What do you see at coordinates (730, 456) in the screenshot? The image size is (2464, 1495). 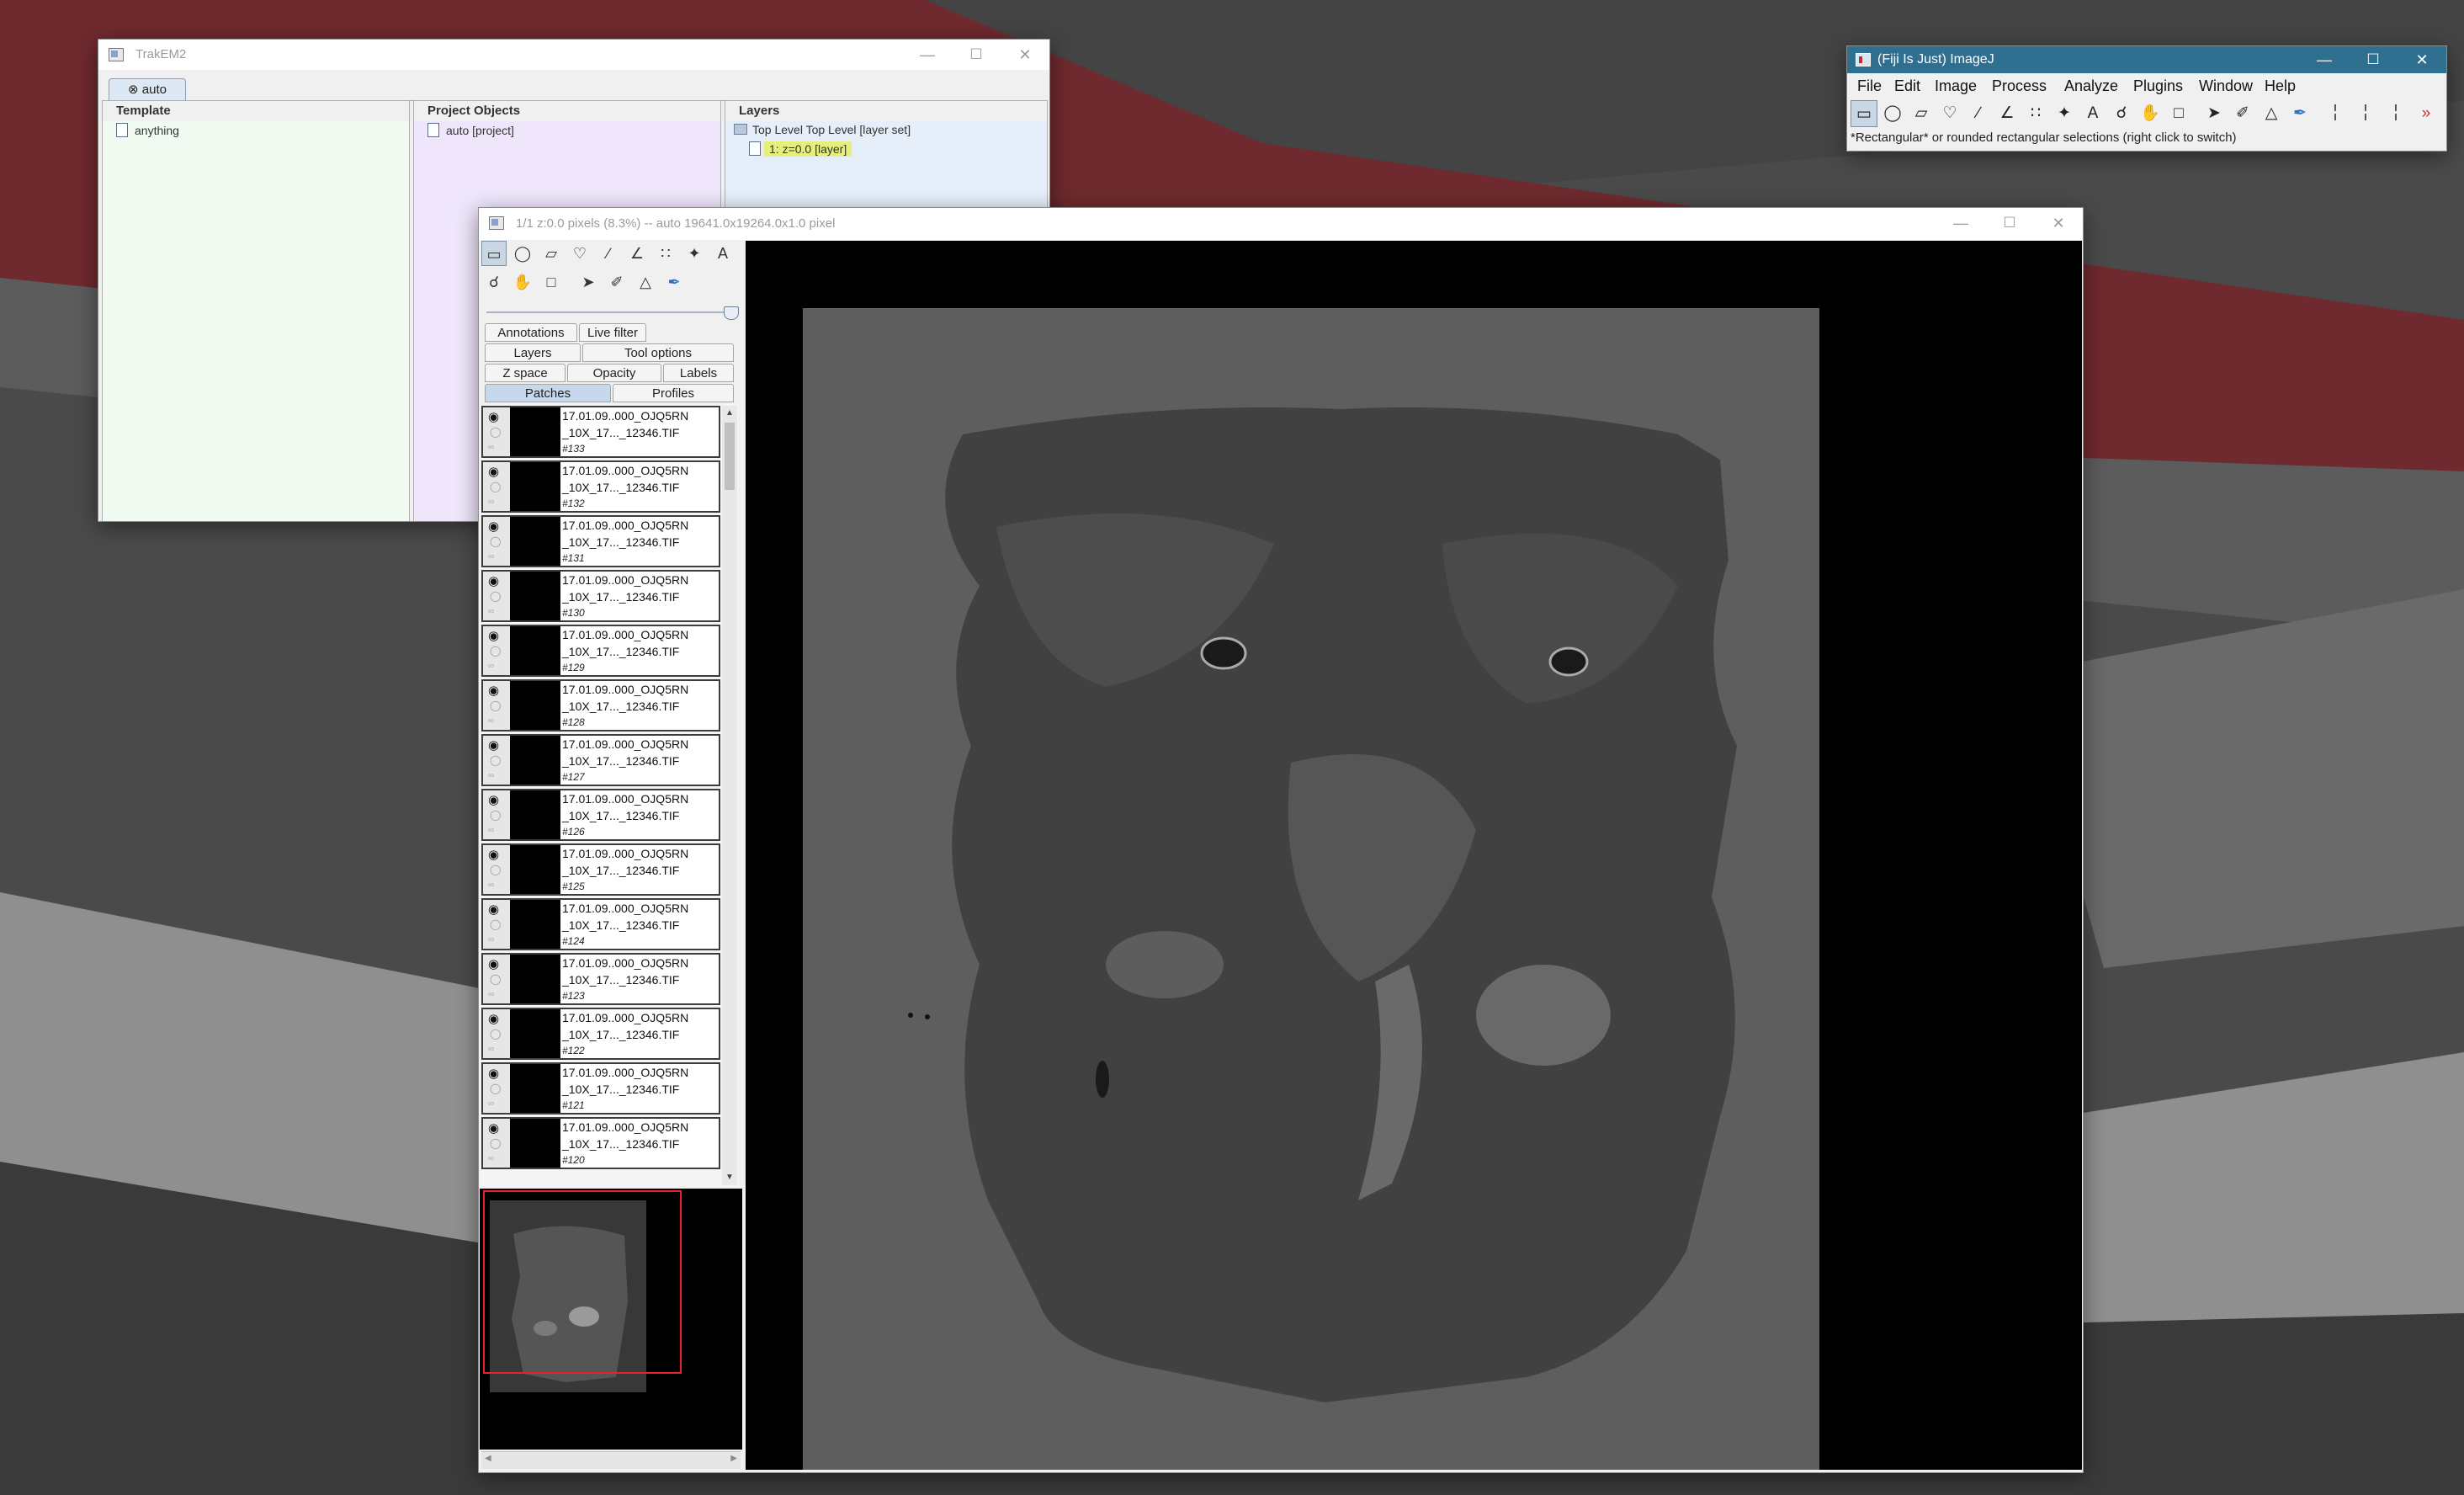 I see `scroll-thumb` at bounding box center [730, 456].